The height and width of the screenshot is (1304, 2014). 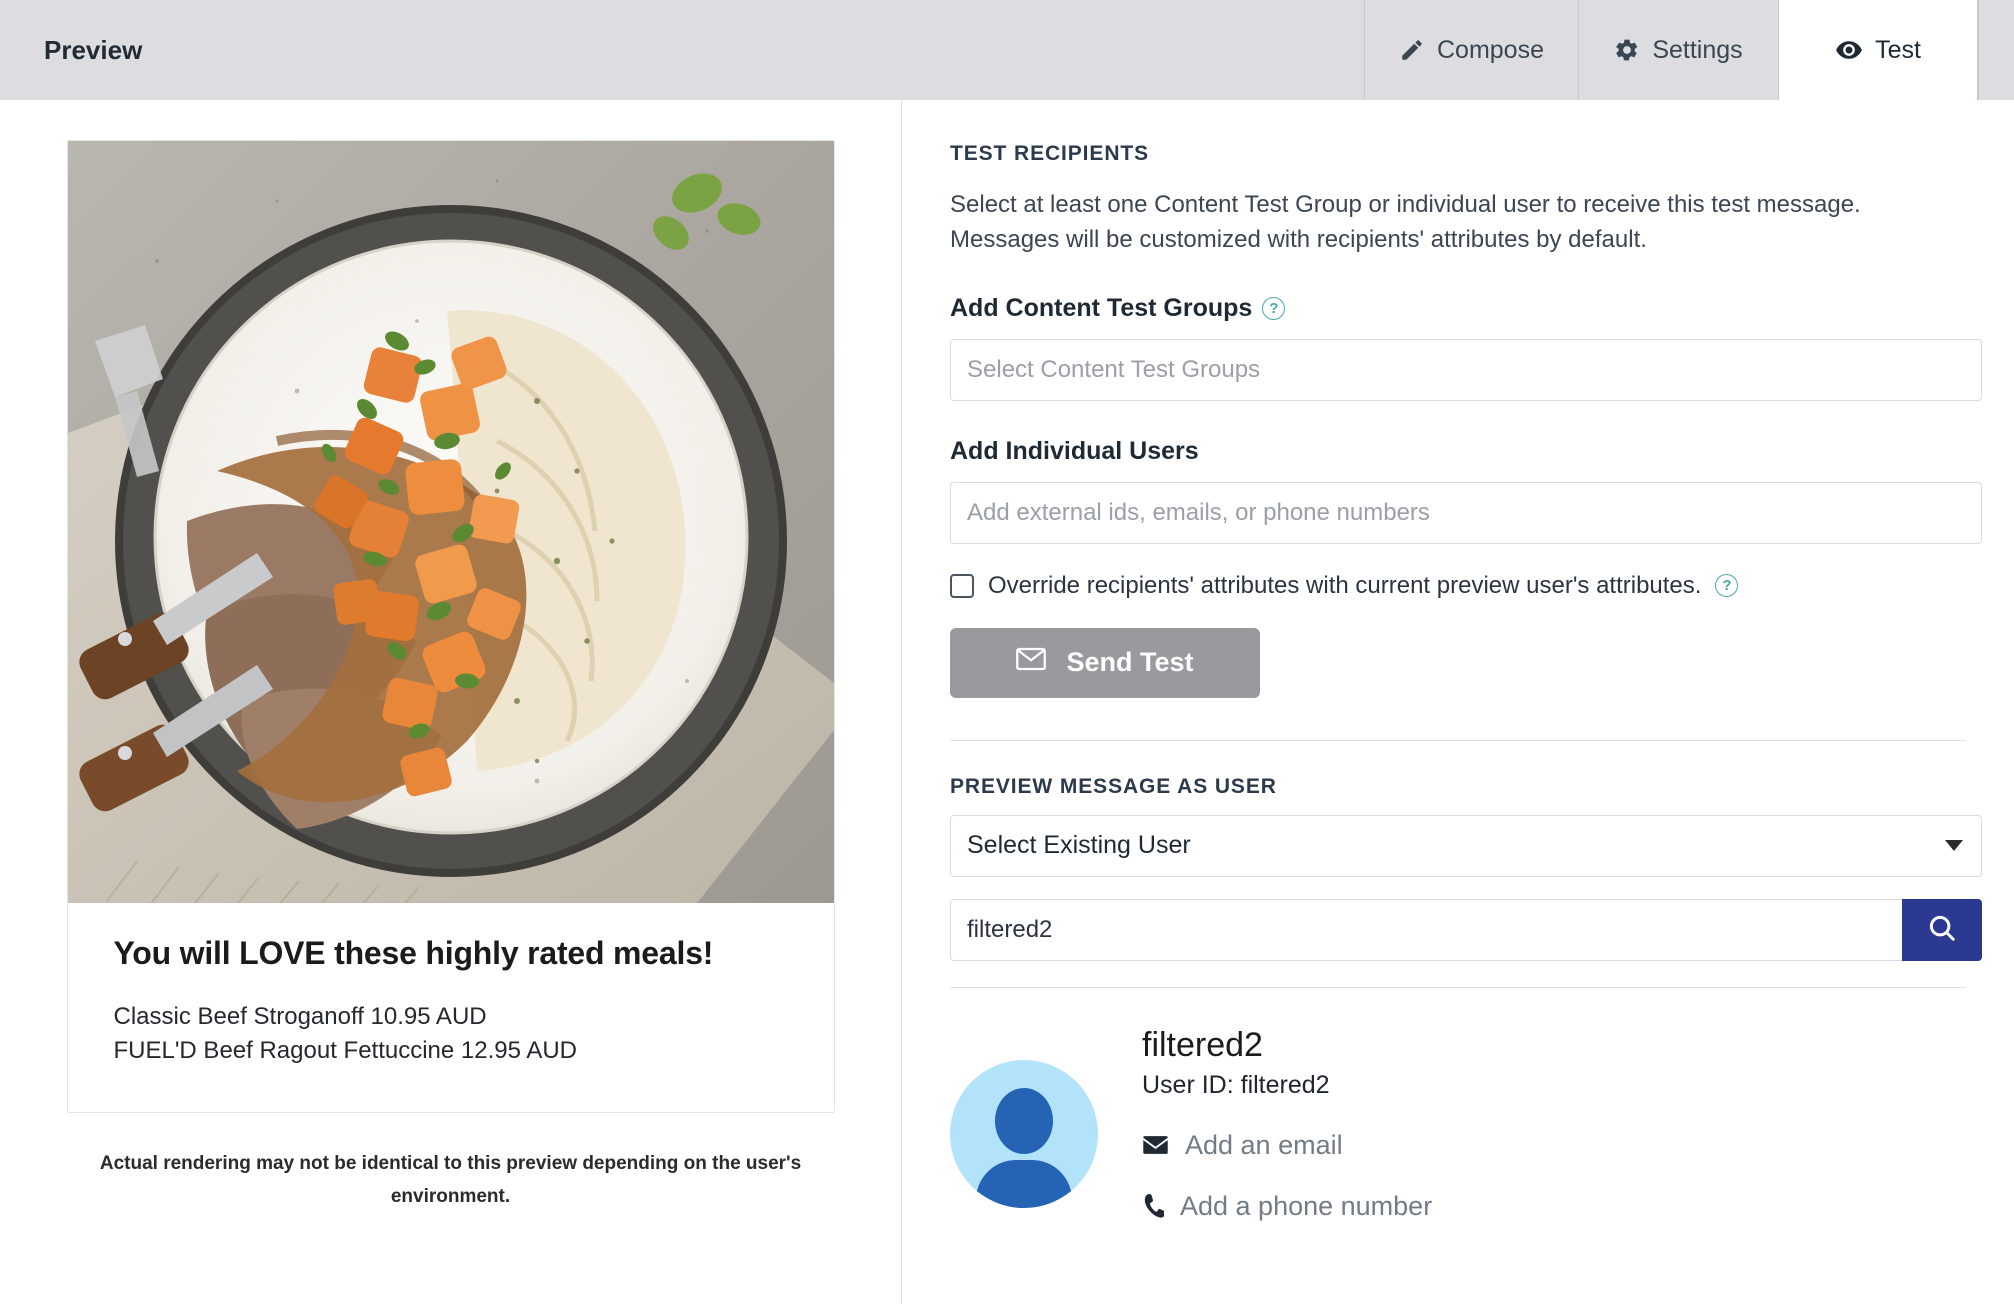 I want to click on user-search-button, so click(x=1942, y=929).